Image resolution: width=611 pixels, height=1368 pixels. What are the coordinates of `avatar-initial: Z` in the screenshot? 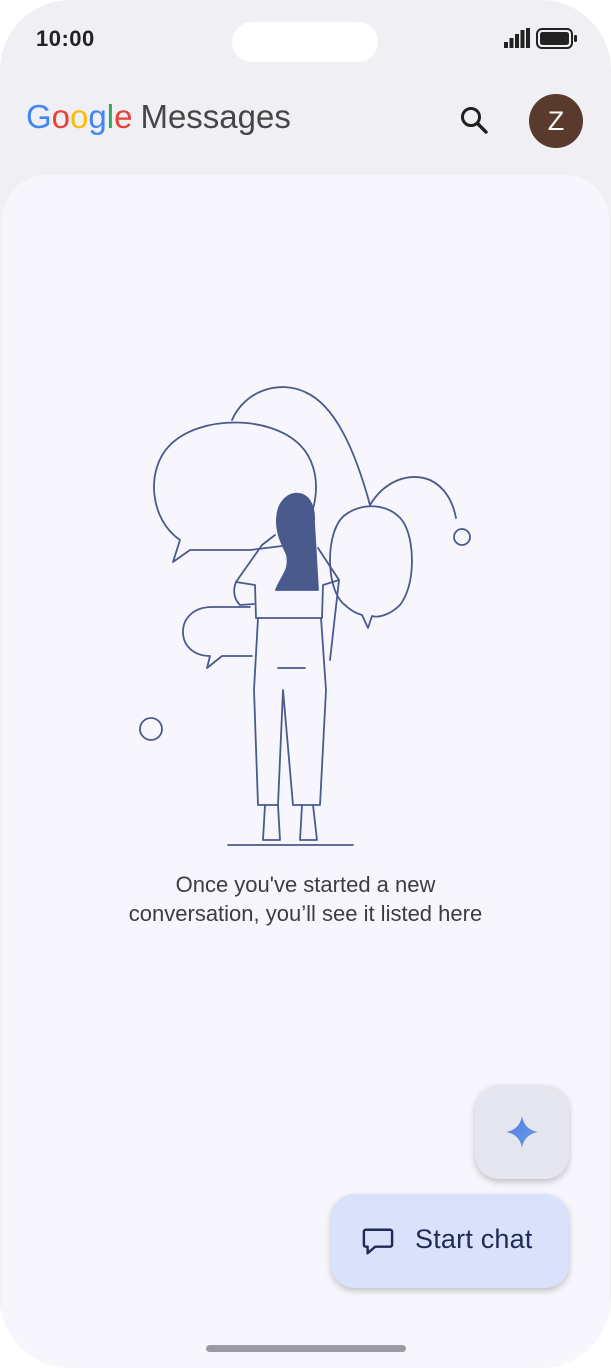 It's located at (556, 120).